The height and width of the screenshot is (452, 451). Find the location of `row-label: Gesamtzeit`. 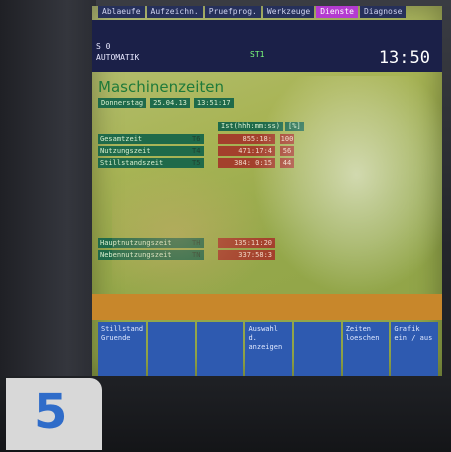

row-label: Gesamtzeit is located at coordinates (151, 139).